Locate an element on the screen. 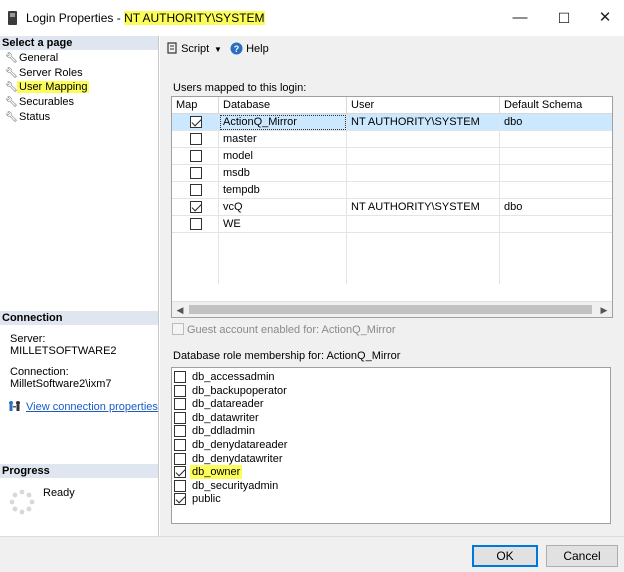 This screenshot has width=624, height=572. table-row: master is located at coordinates (392, 139).